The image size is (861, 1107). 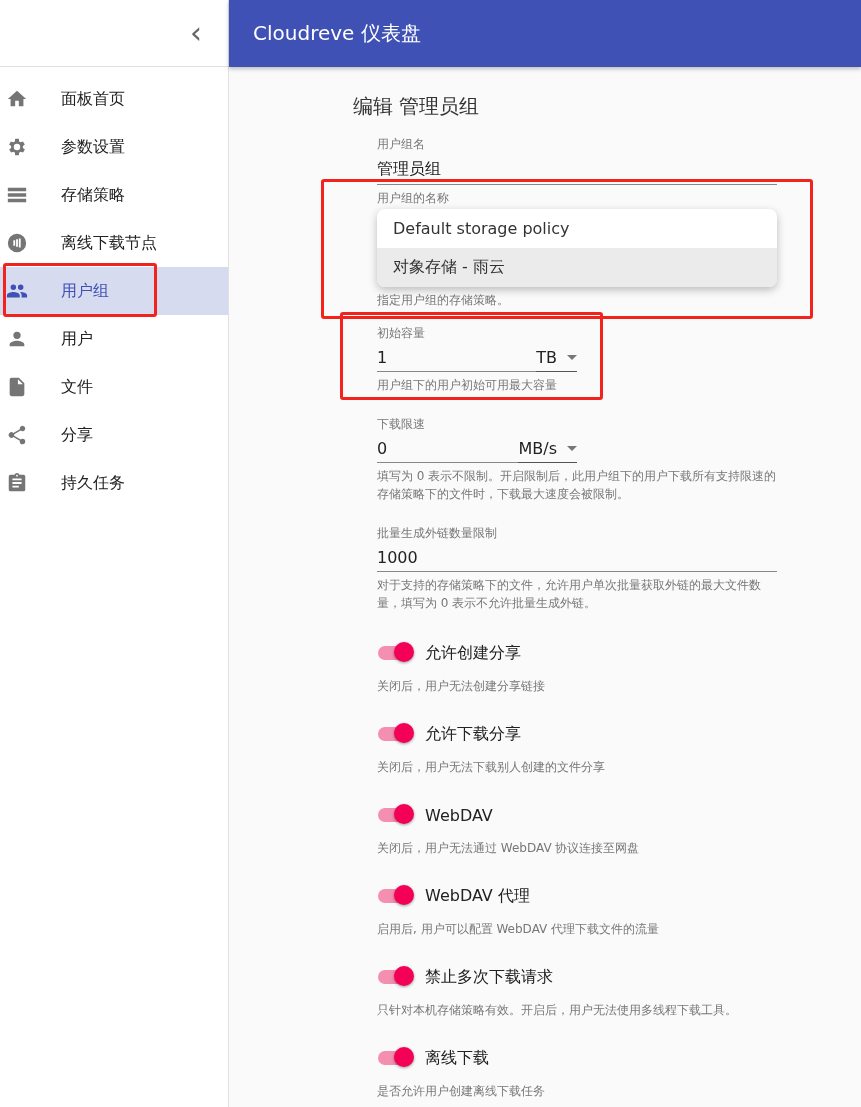 What do you see at coordinates (401, 424) in the screenshot?
I see `field-label: 下载限速` at bounding box center [401, 424].